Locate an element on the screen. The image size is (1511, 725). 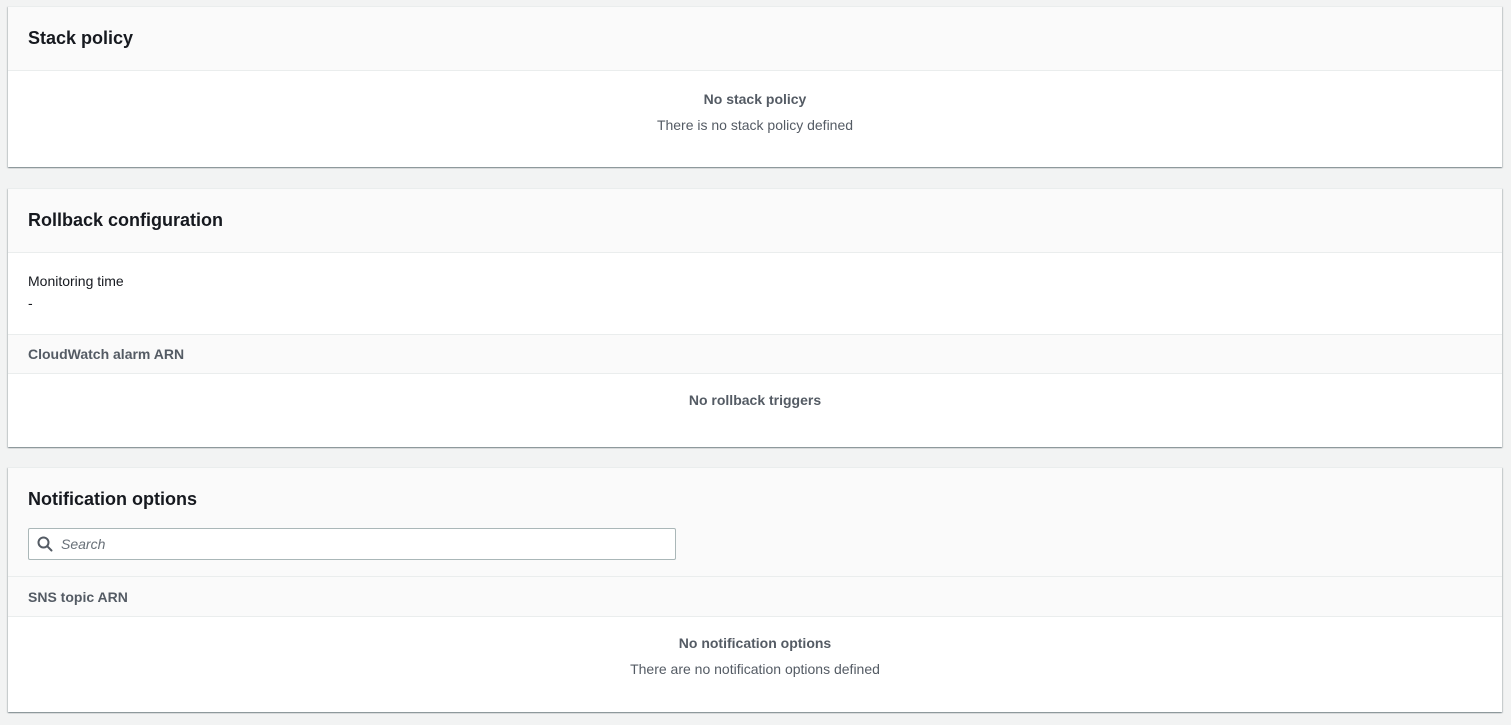
search-icon is located at coordinates (45, 544).